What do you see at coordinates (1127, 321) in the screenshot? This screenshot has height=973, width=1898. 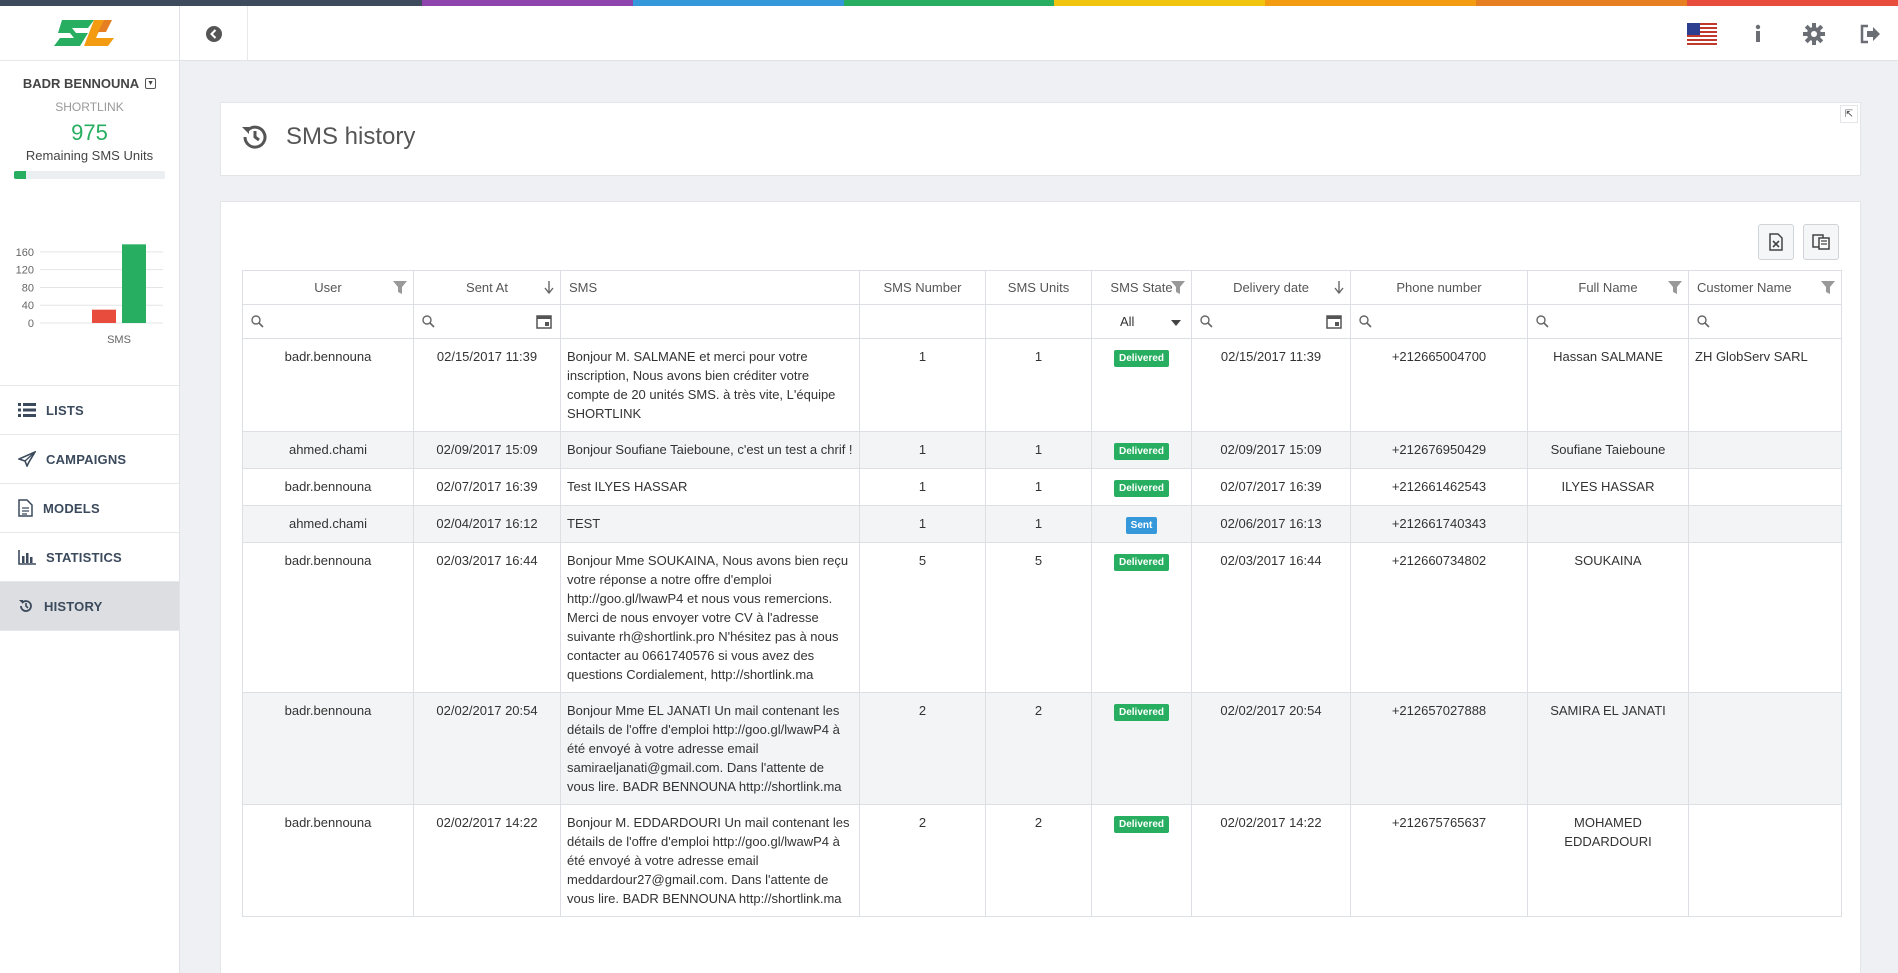 I see `state-filter-value: All` at bounding box center [1127, 321].